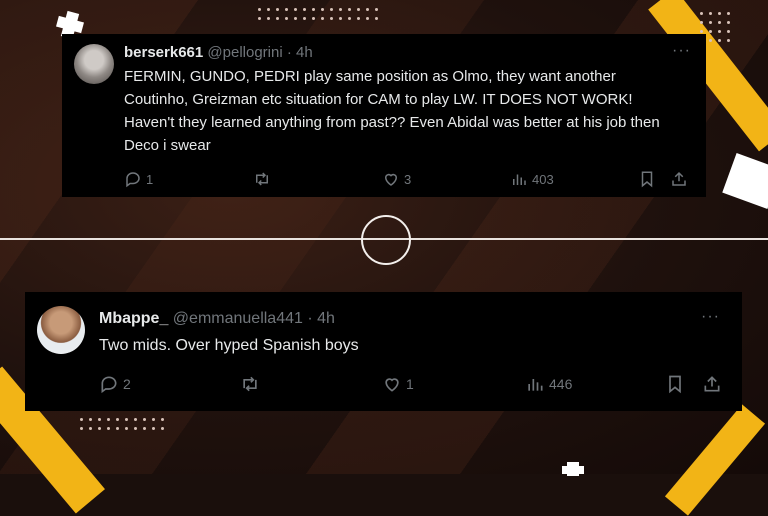  What do you see at coordinates (238, 318) in the screenshot?
I see `handle: @emmanuella441` at bounding box center [238, 318].